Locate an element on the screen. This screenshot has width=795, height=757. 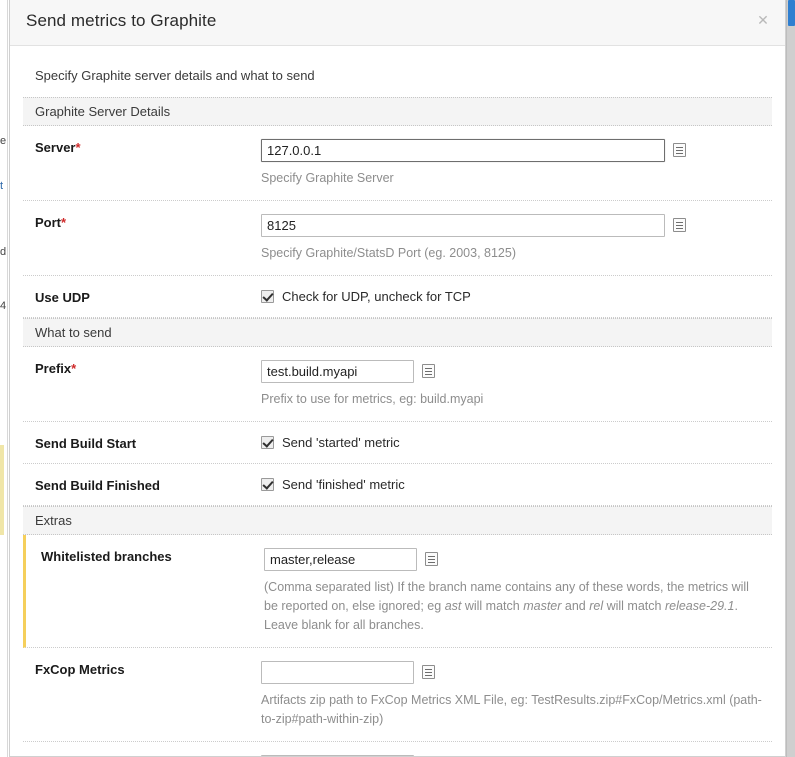
page-peek-text: e is located at coordinates (3, 141).